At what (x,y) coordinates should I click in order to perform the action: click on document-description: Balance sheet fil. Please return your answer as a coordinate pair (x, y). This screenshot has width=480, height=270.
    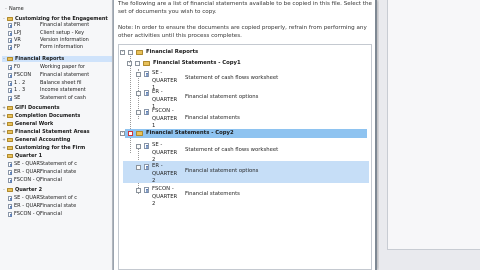
    Looking at the image, I should click on (61, 83).